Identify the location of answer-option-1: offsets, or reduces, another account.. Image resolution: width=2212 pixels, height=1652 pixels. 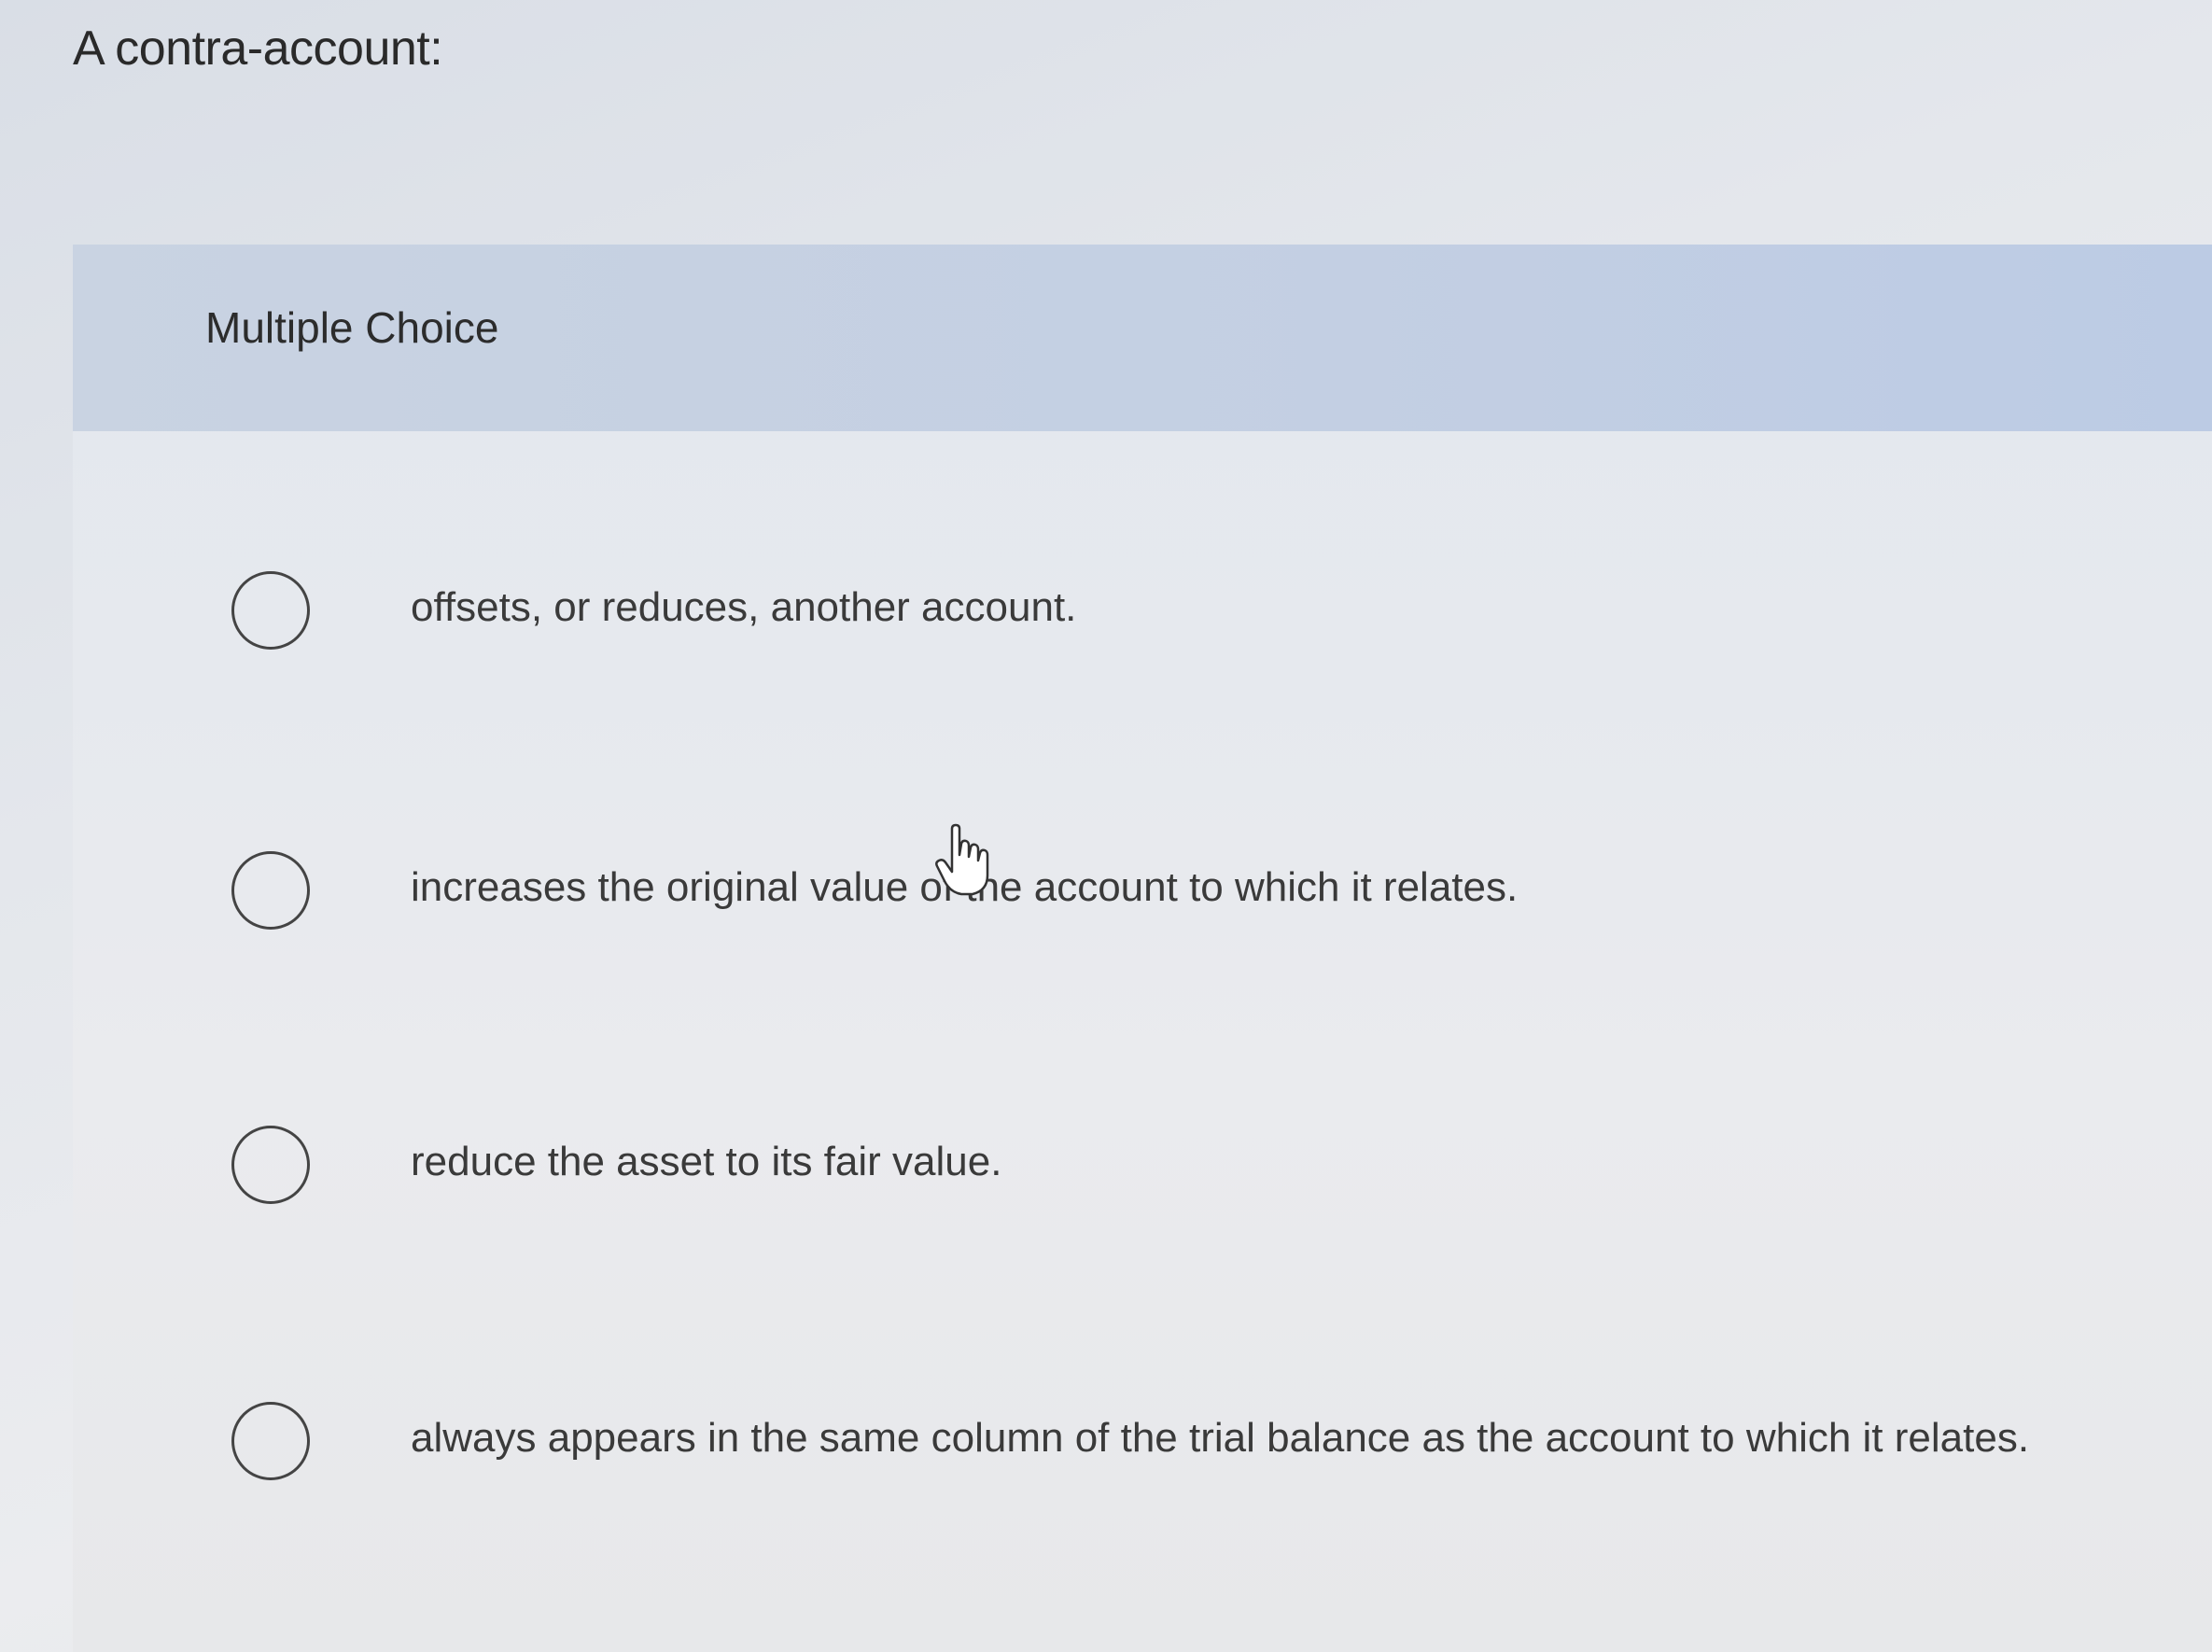
(1142, 613).